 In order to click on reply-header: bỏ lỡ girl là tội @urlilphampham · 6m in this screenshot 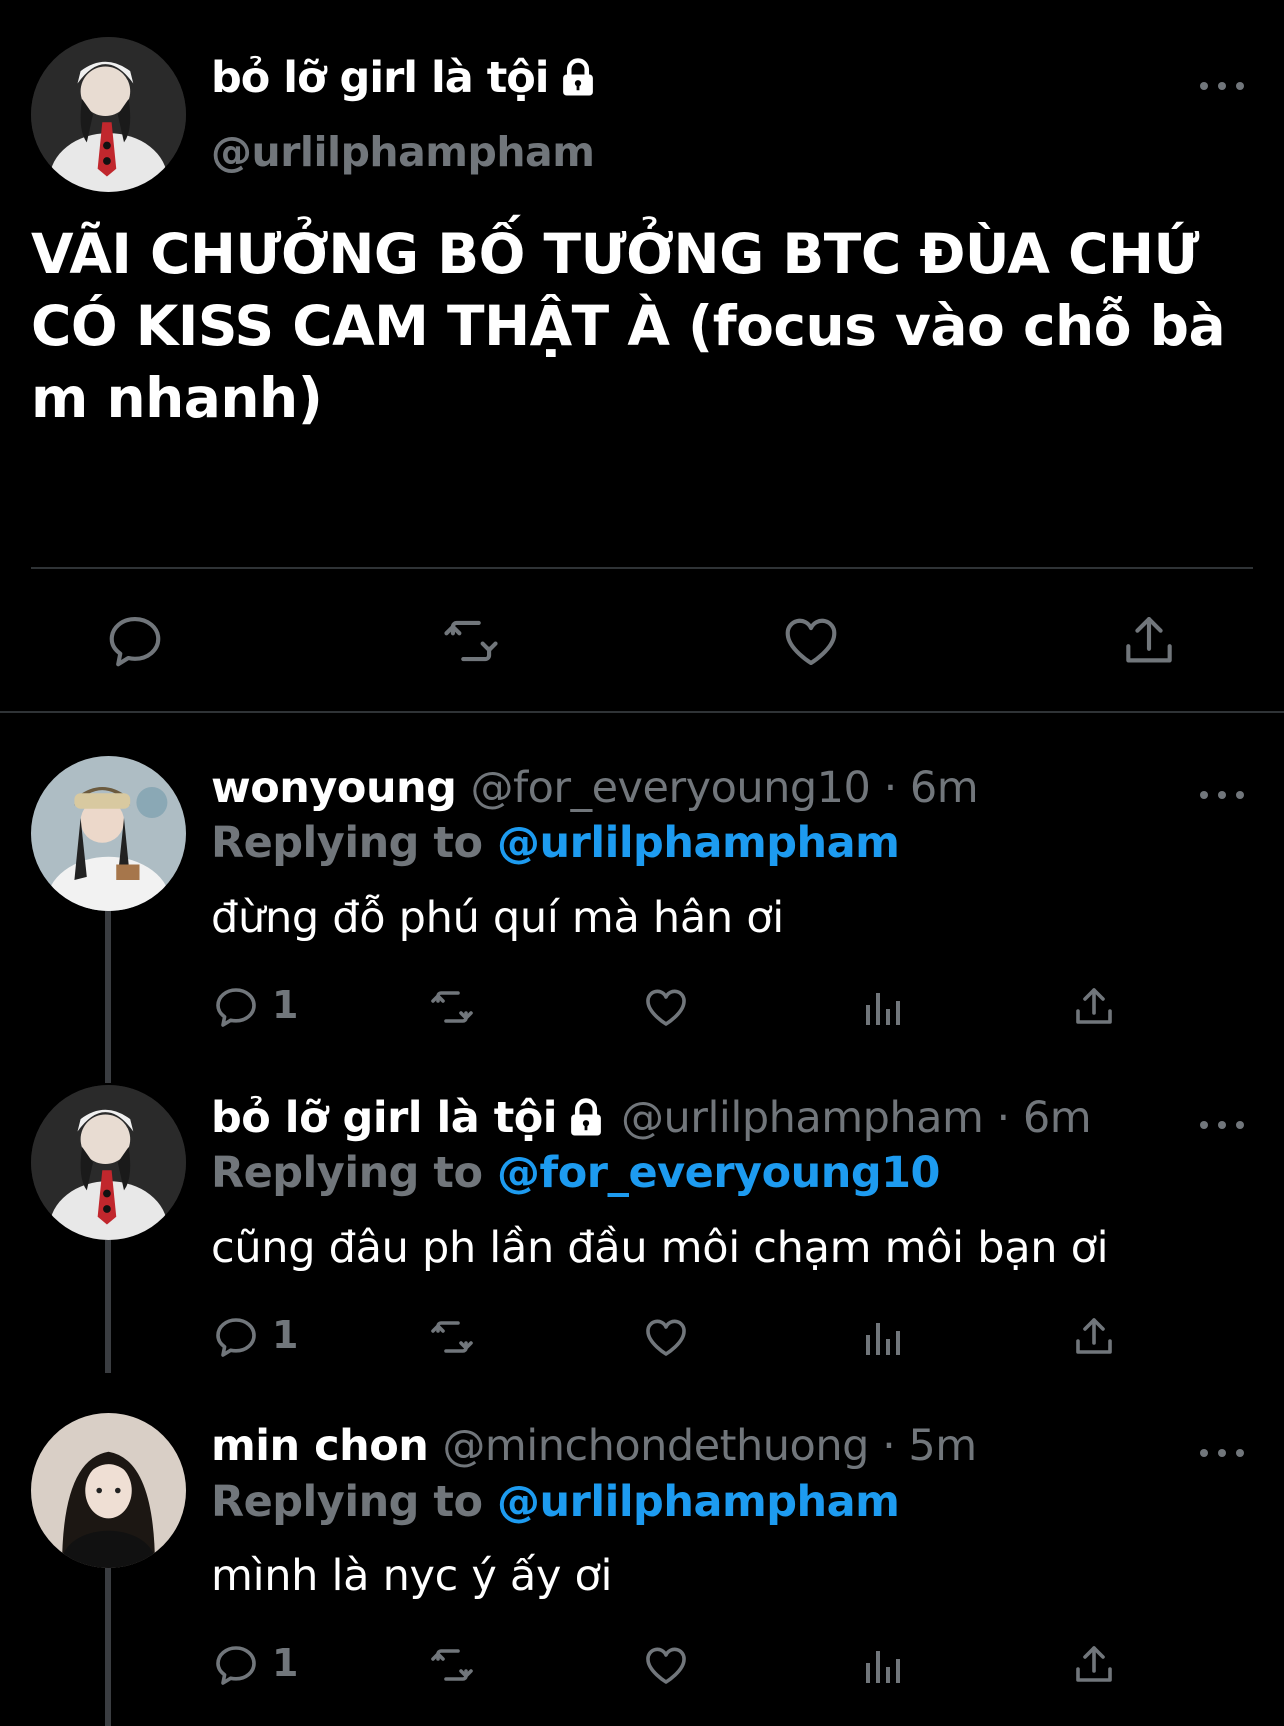, I will do `click(651, 1118)`.